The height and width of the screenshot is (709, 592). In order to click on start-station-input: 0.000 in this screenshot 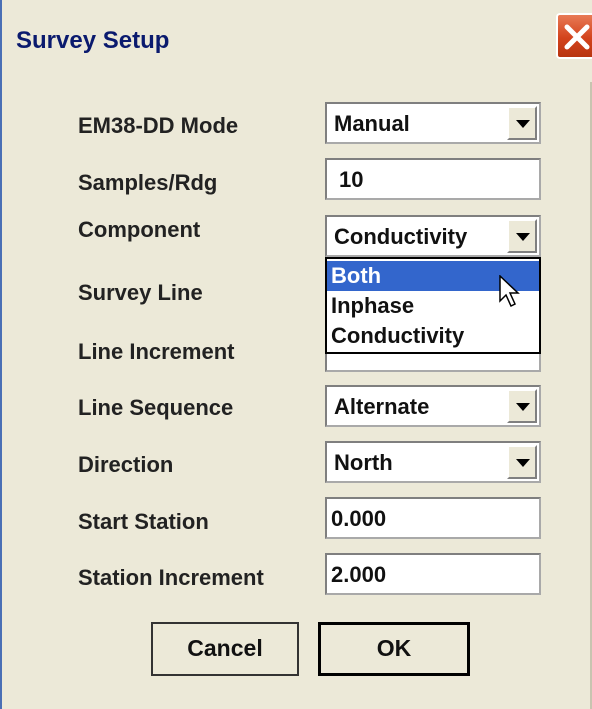, I will do `click(433, 518)`.